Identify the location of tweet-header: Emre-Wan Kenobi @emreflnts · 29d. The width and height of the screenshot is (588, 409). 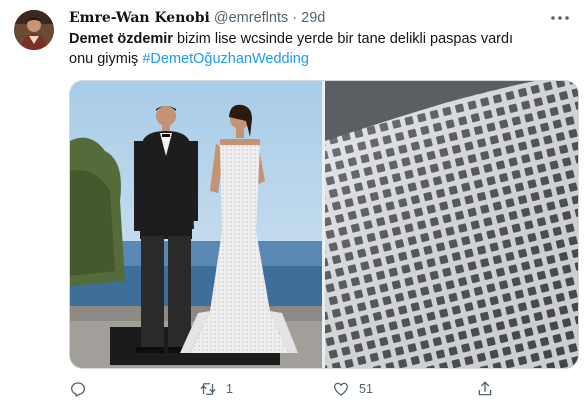
(197, 18).